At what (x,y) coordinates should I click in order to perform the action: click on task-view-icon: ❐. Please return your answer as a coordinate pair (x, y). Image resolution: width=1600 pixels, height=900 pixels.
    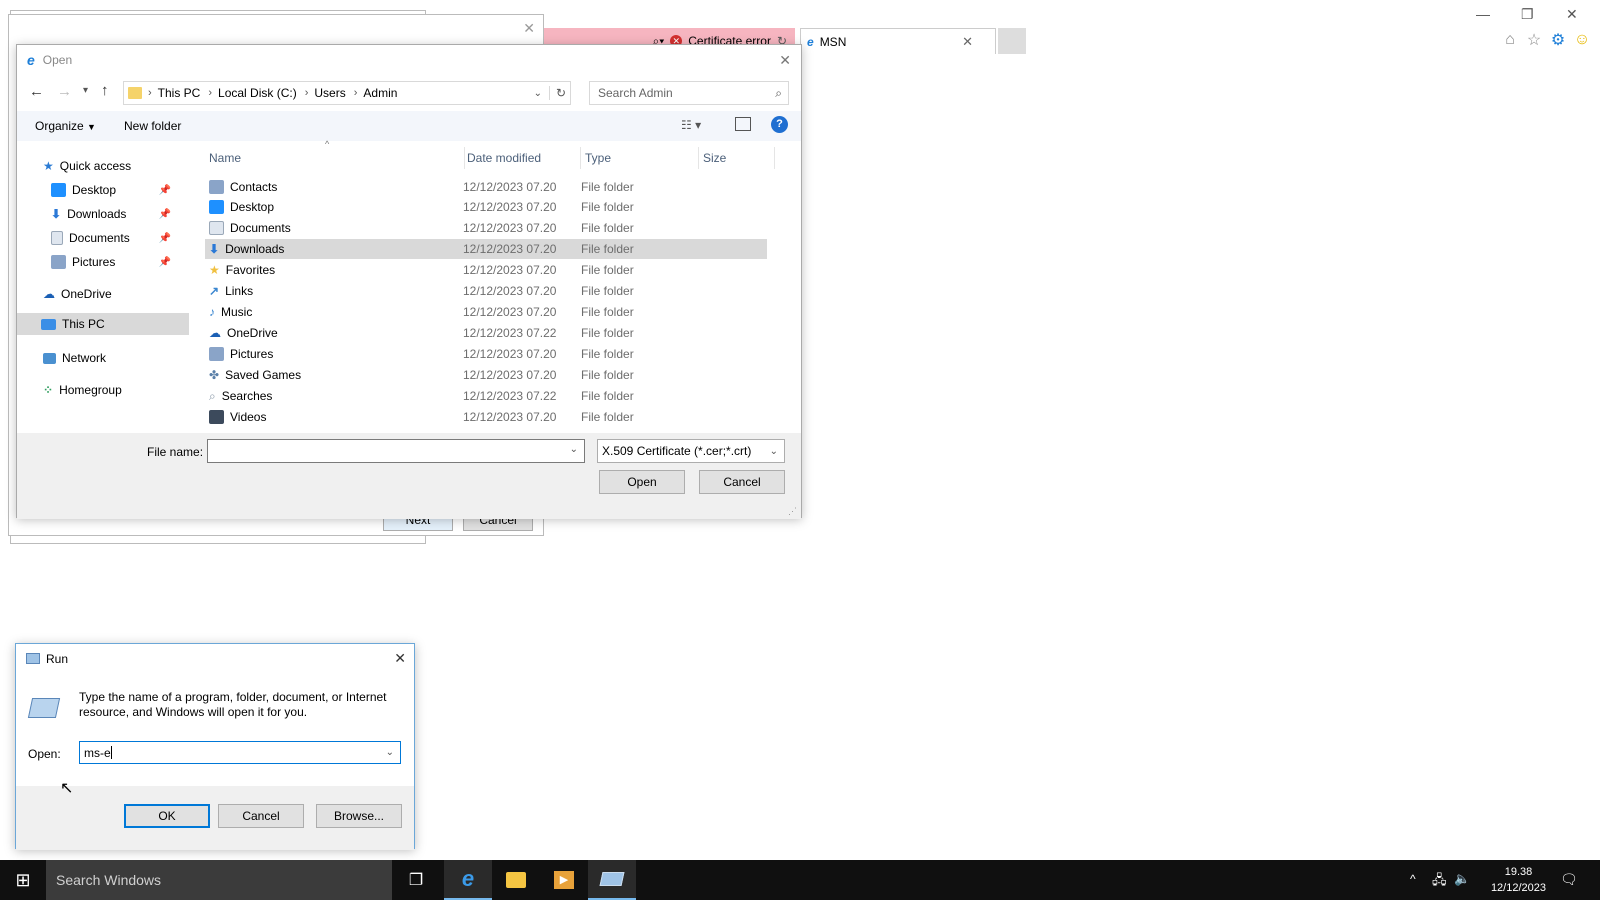
    Looking at the image, I should click on (416, 880).